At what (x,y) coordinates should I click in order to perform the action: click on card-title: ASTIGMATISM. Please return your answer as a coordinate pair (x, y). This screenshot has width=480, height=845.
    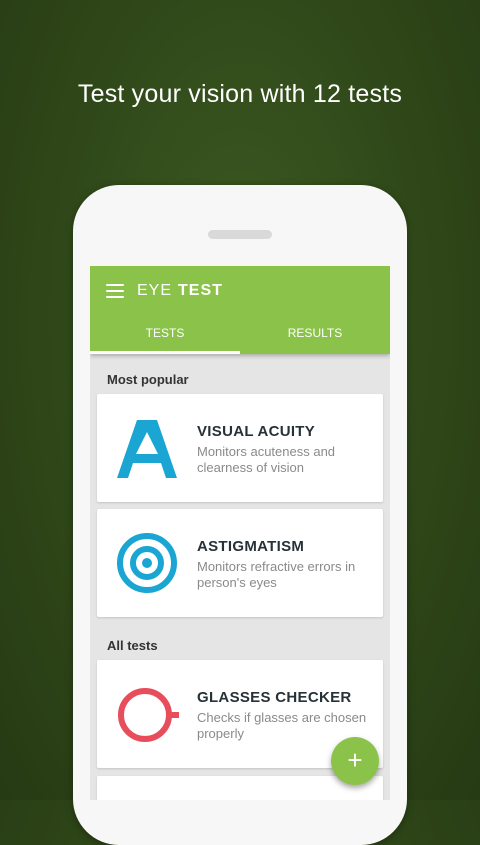
    Looking at the image, I should click on (251, 546).